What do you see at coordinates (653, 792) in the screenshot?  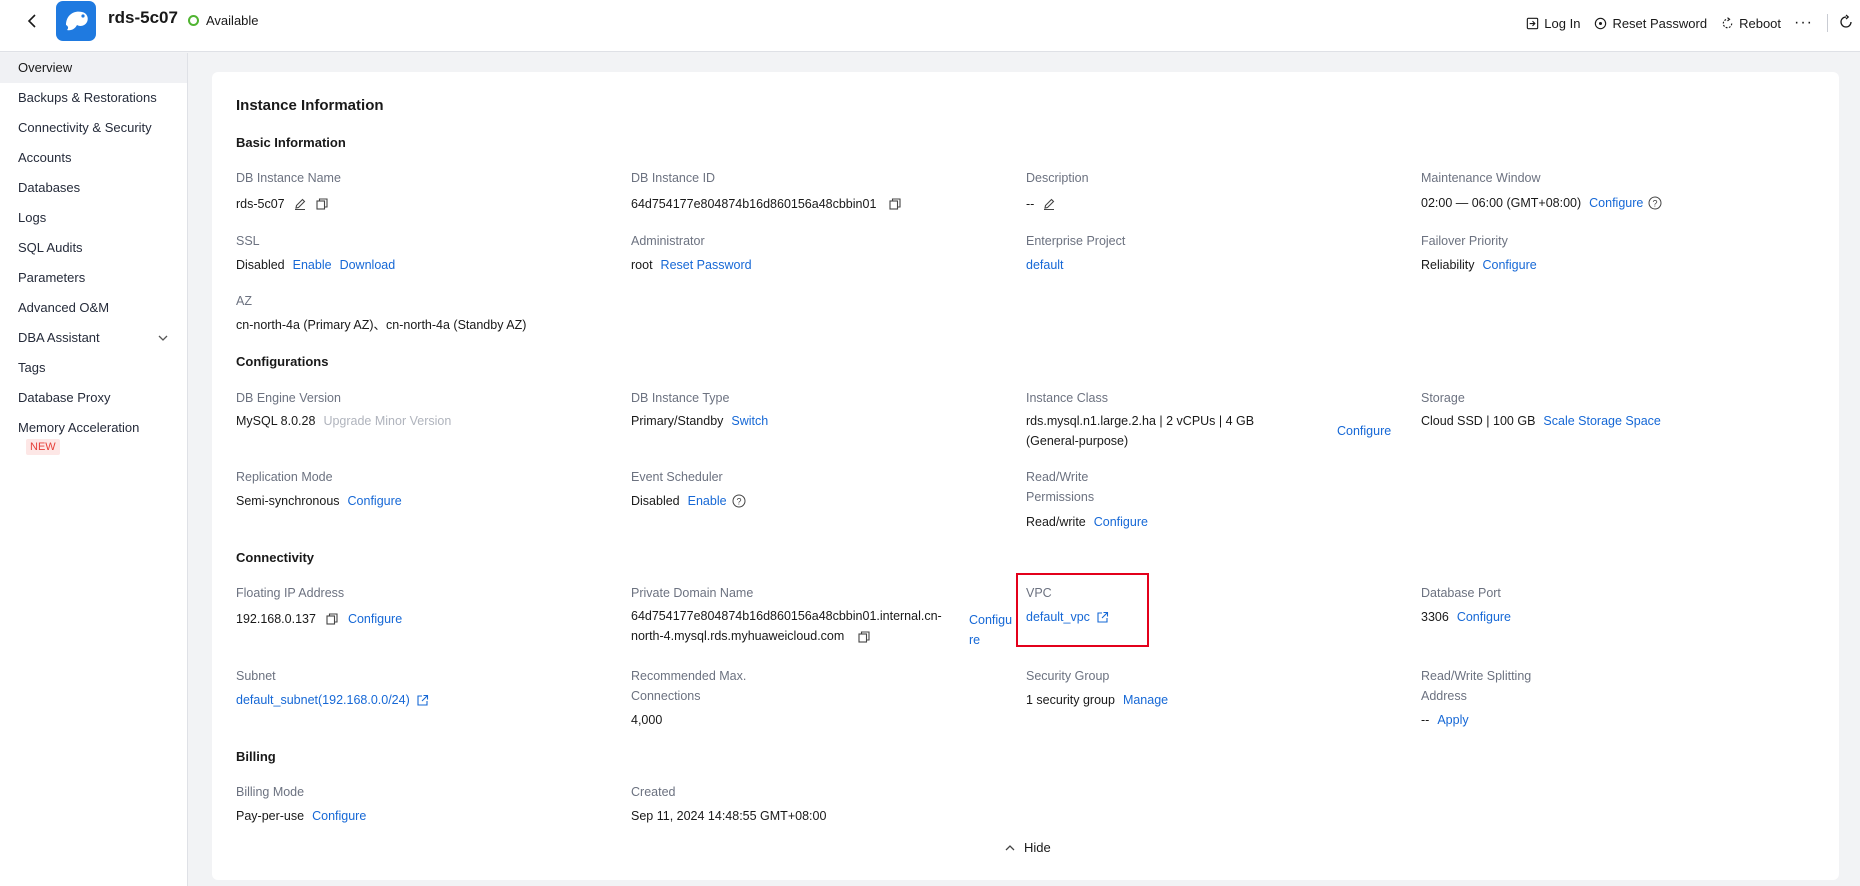 I see `created-label: Created` at bounding box center [653, 792].